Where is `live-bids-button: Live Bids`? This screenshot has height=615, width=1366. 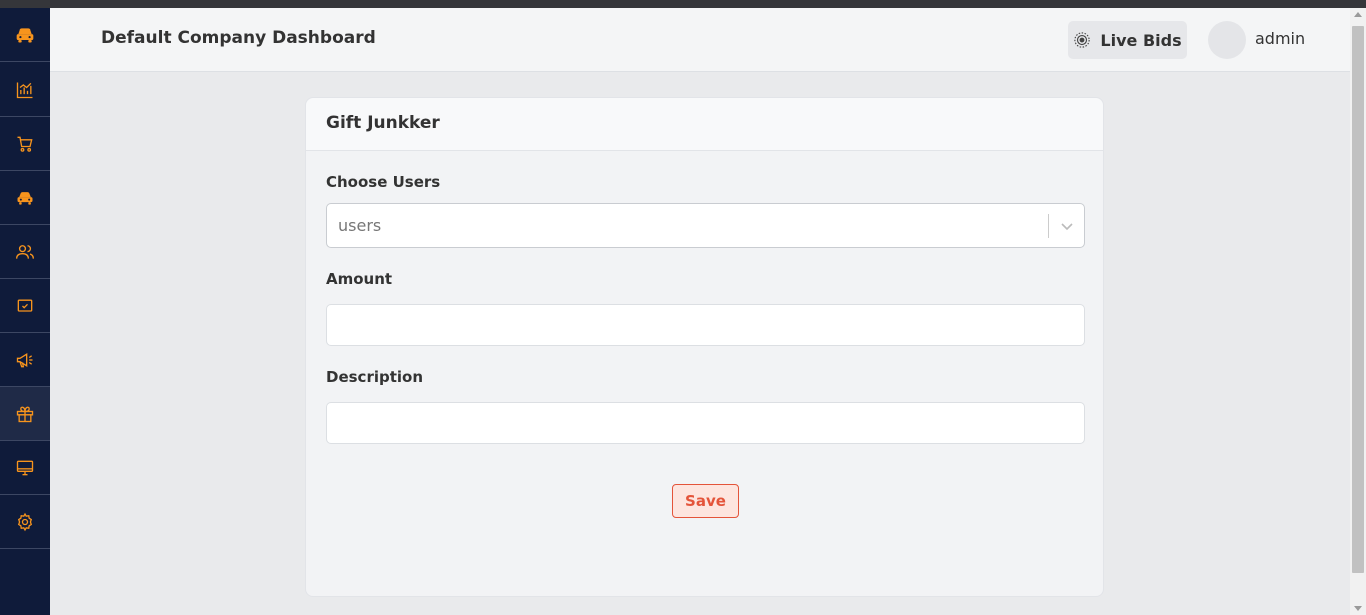 live-bids-button: Live Bids is located at coordinates (1127, 40).